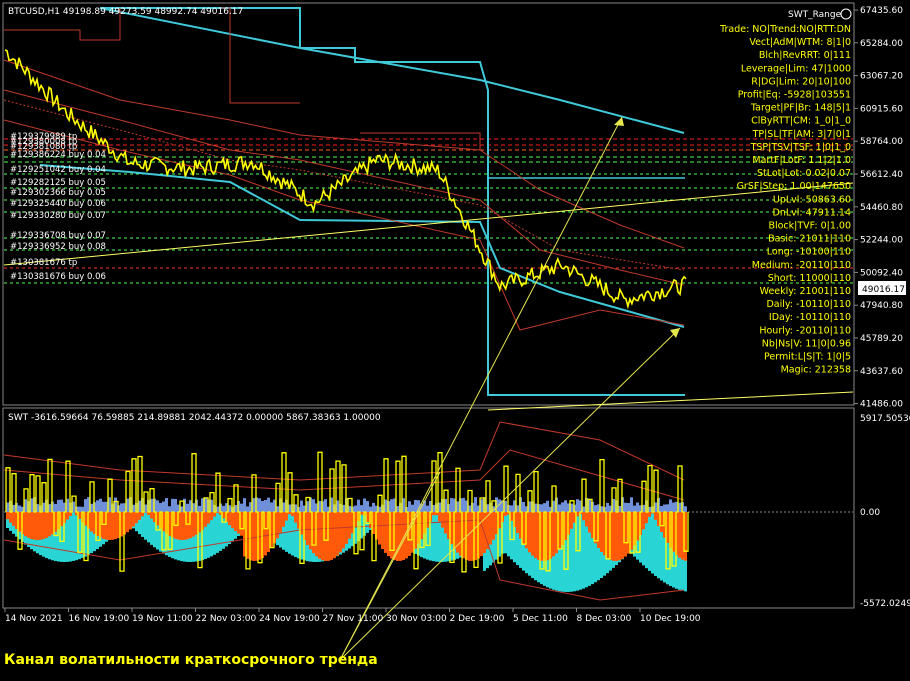 This screenshot has height=681, width=910. I want to click on time-tick-label: 27 Nov 11:00, so click(353, 619).